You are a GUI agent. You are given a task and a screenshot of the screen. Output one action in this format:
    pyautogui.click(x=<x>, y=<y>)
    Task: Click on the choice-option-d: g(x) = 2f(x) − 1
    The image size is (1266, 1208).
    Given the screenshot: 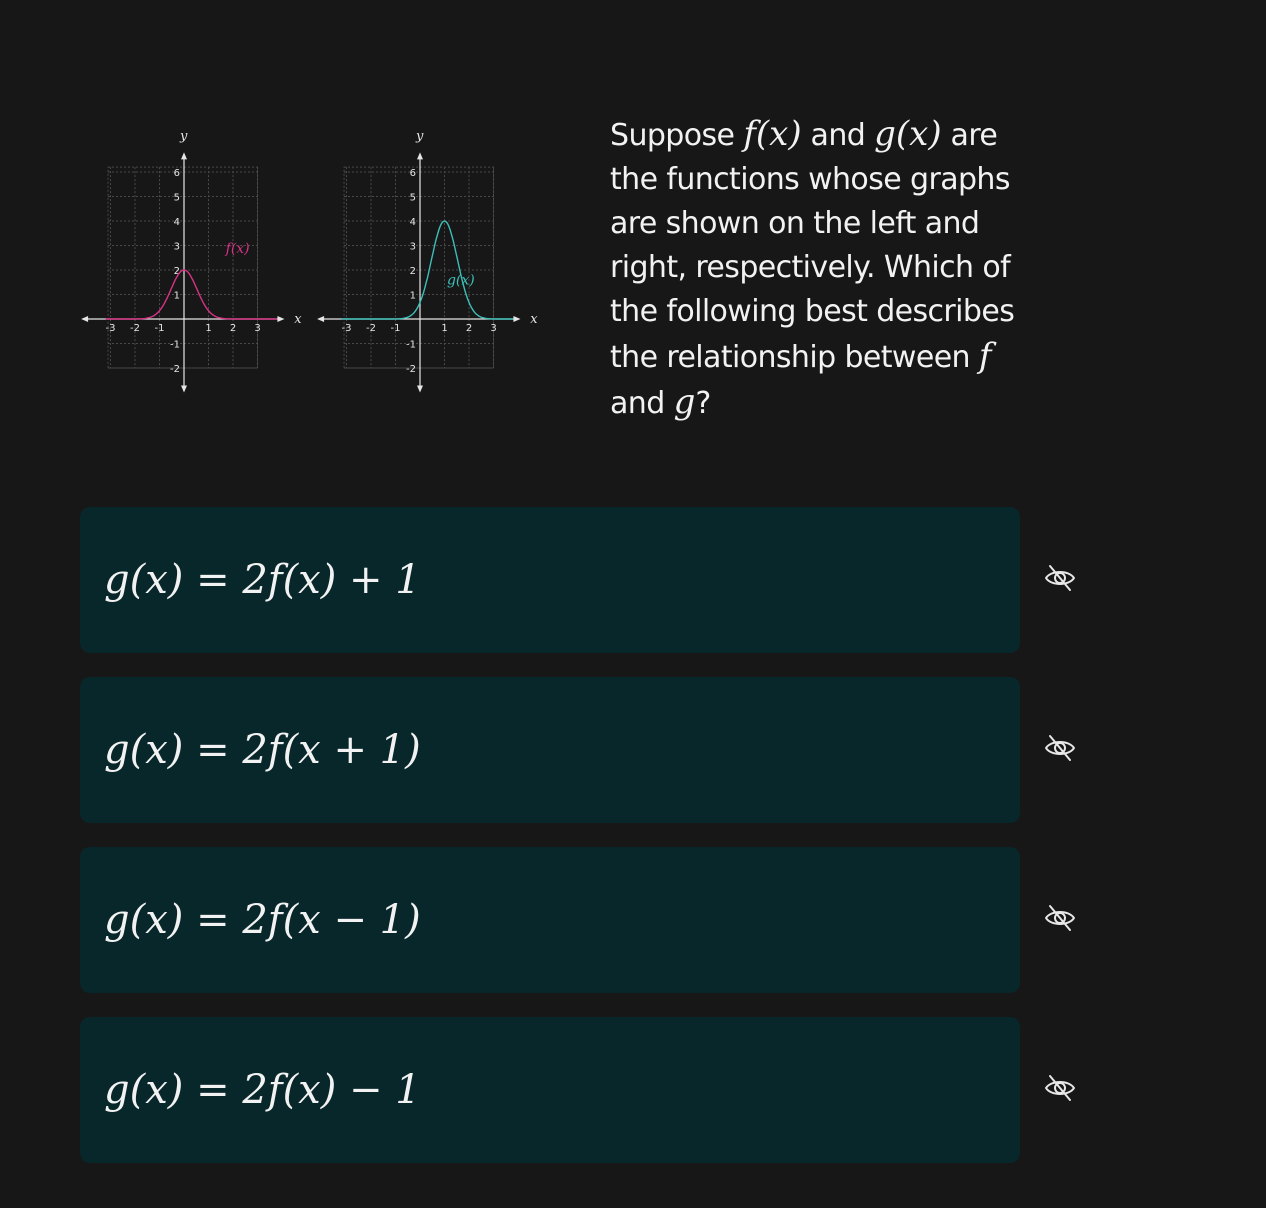 What is the action you would take?
    pyautogui.click(x=585, y=1090)
    